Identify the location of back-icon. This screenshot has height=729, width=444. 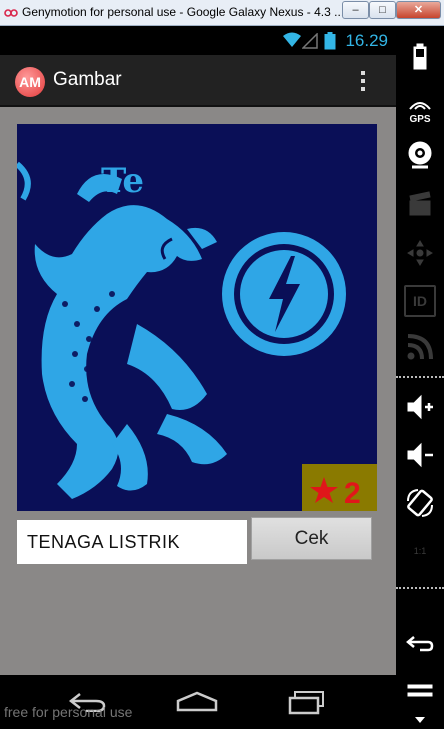
(420, 643).